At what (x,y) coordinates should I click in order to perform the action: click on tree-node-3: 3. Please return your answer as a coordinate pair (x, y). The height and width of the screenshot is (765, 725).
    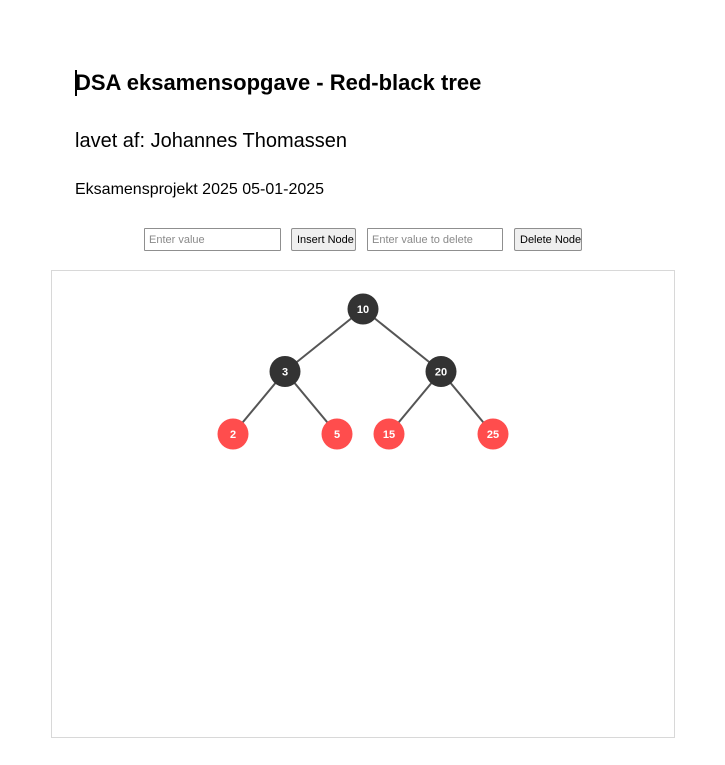
    Looking at the image, I should click on (285, 371).